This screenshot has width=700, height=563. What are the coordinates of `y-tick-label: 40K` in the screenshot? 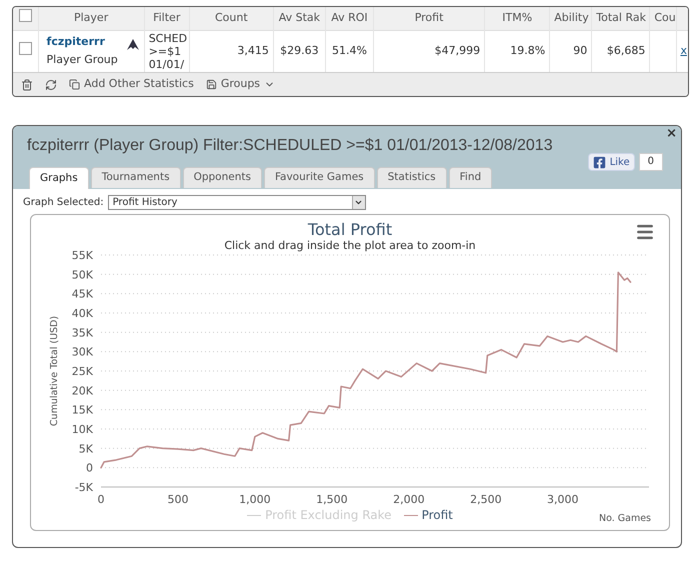 It's located at (82, 313).